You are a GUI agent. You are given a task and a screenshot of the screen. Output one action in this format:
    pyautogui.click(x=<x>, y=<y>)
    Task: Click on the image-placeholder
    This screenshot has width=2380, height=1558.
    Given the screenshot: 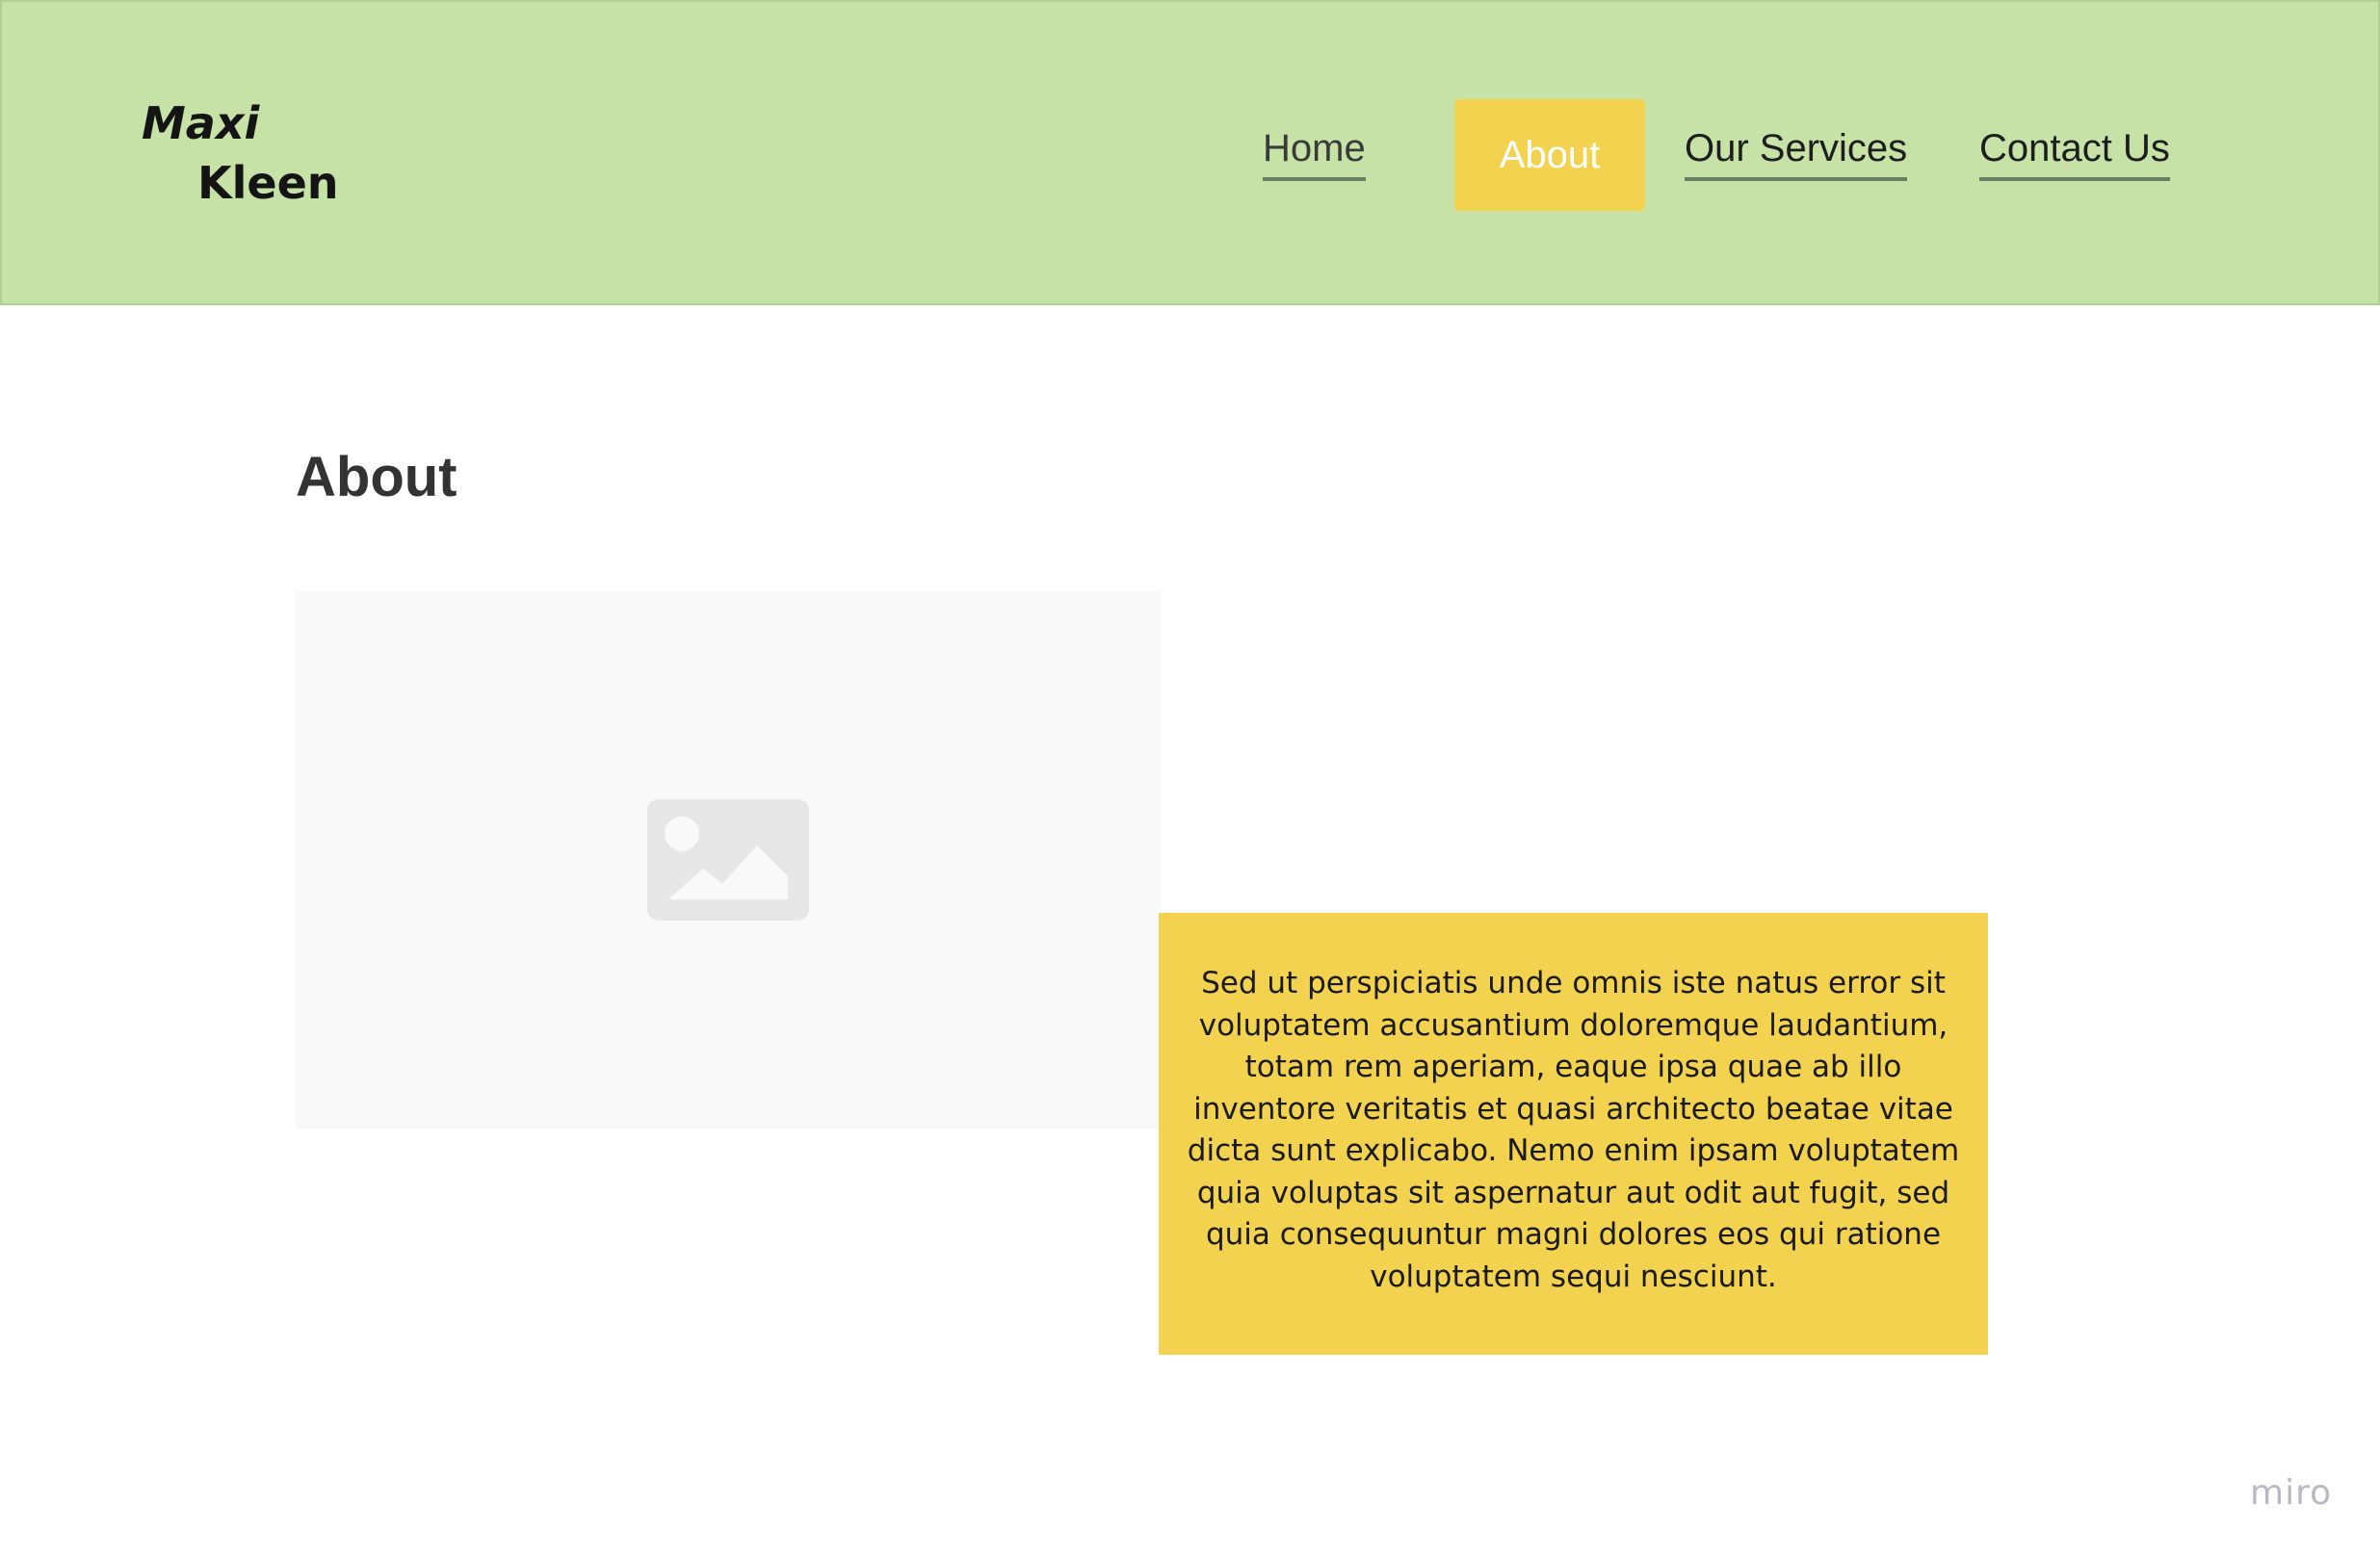 What is the action you would take?
    pyautogui.click(x=728, y=860)
    